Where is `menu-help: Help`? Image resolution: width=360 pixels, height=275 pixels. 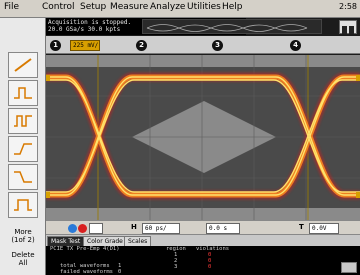 menu-help: Help is located at coordinates (232, 7).